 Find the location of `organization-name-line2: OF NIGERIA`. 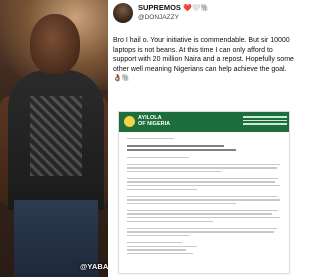

organization-name-line2: OF NIGERIA is located at coordinates (154, 124).